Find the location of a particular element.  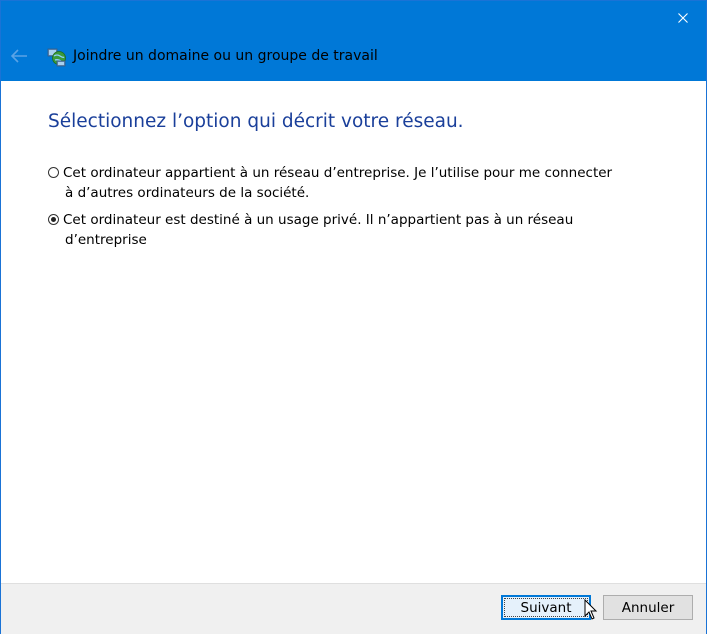

close-button is located at coordinates (683, 18).